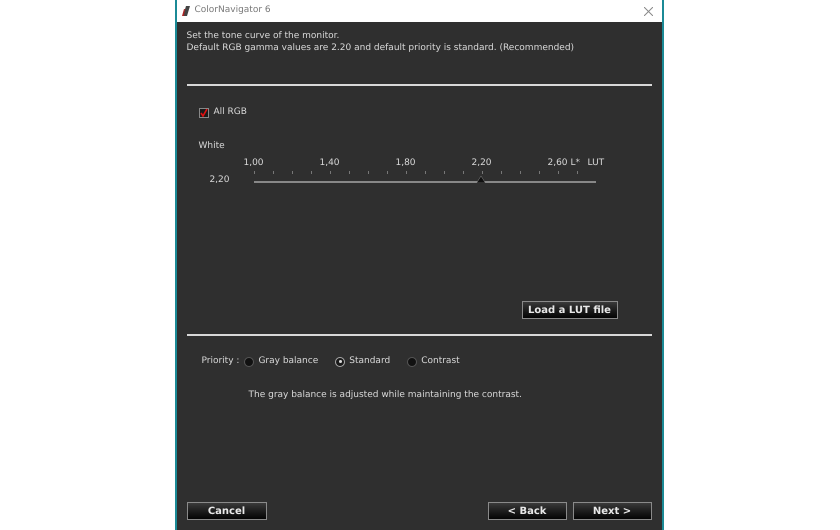 The image size is (840, 530). I want to click on tick-label: 1,80, so click(405, 163).